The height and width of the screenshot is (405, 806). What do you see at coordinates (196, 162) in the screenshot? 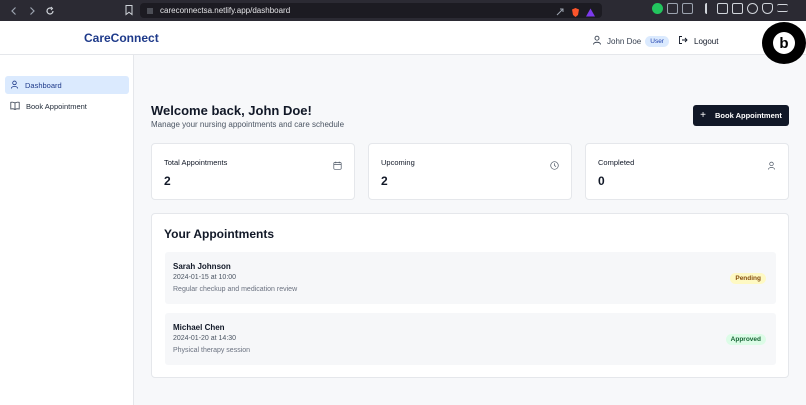
I see `stat-label: Total Appointments` at bounding box center [196, 162].